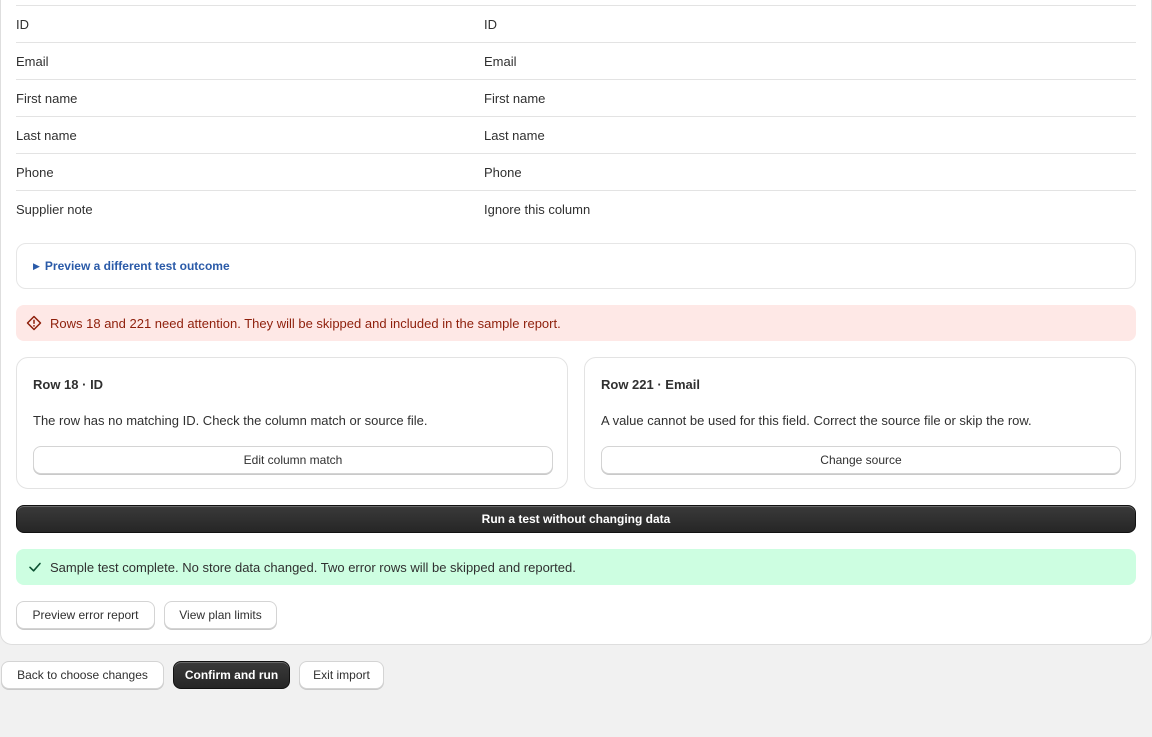 Image resolution: width=1152 pixels, height=737 pixels. What do you see at coordinates (341, 675) in the screenshot?
I see `exit-import-button: Exit import` at bounding box center [341, 675].